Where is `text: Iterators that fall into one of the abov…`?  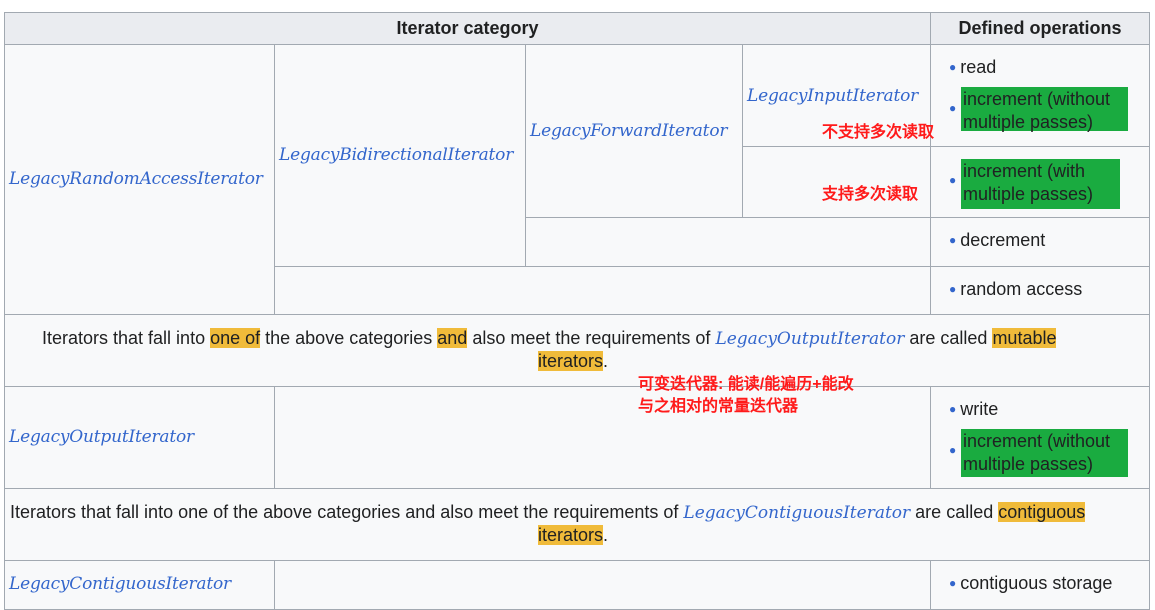 text: Iterators that fall into one of the abov… is located at coordinates (347, 512).